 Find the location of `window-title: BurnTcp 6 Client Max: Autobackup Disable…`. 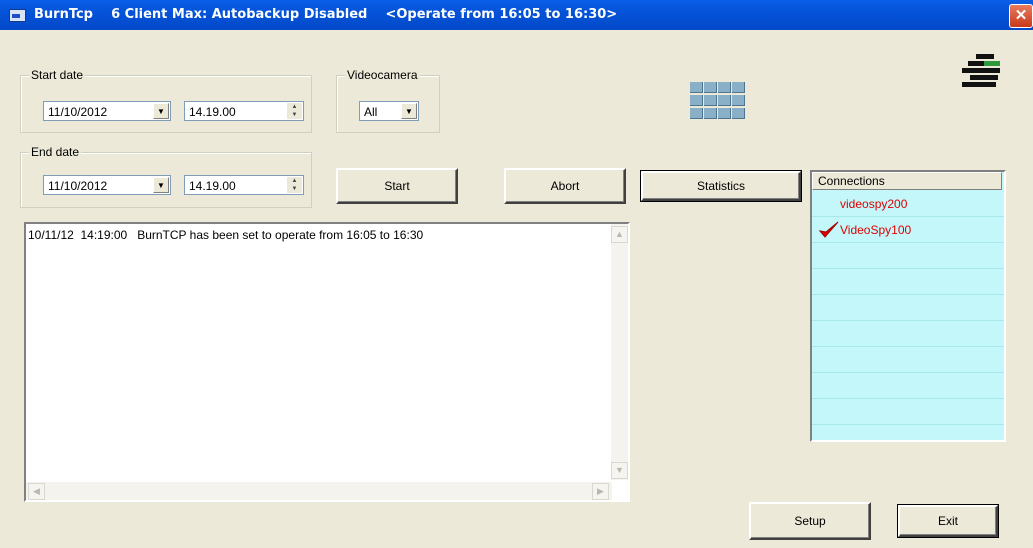

window-title: BurnTcp 6 Client Max: Autobackup Disable… is located at coordinates (326, 14).